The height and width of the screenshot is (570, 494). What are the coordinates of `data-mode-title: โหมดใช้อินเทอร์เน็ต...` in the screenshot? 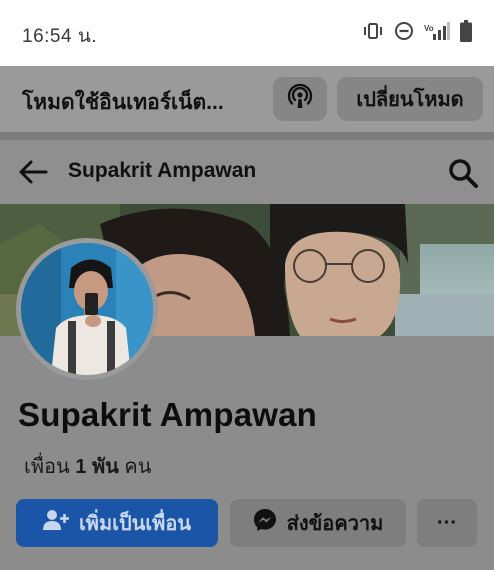 It's located at (123, 102).